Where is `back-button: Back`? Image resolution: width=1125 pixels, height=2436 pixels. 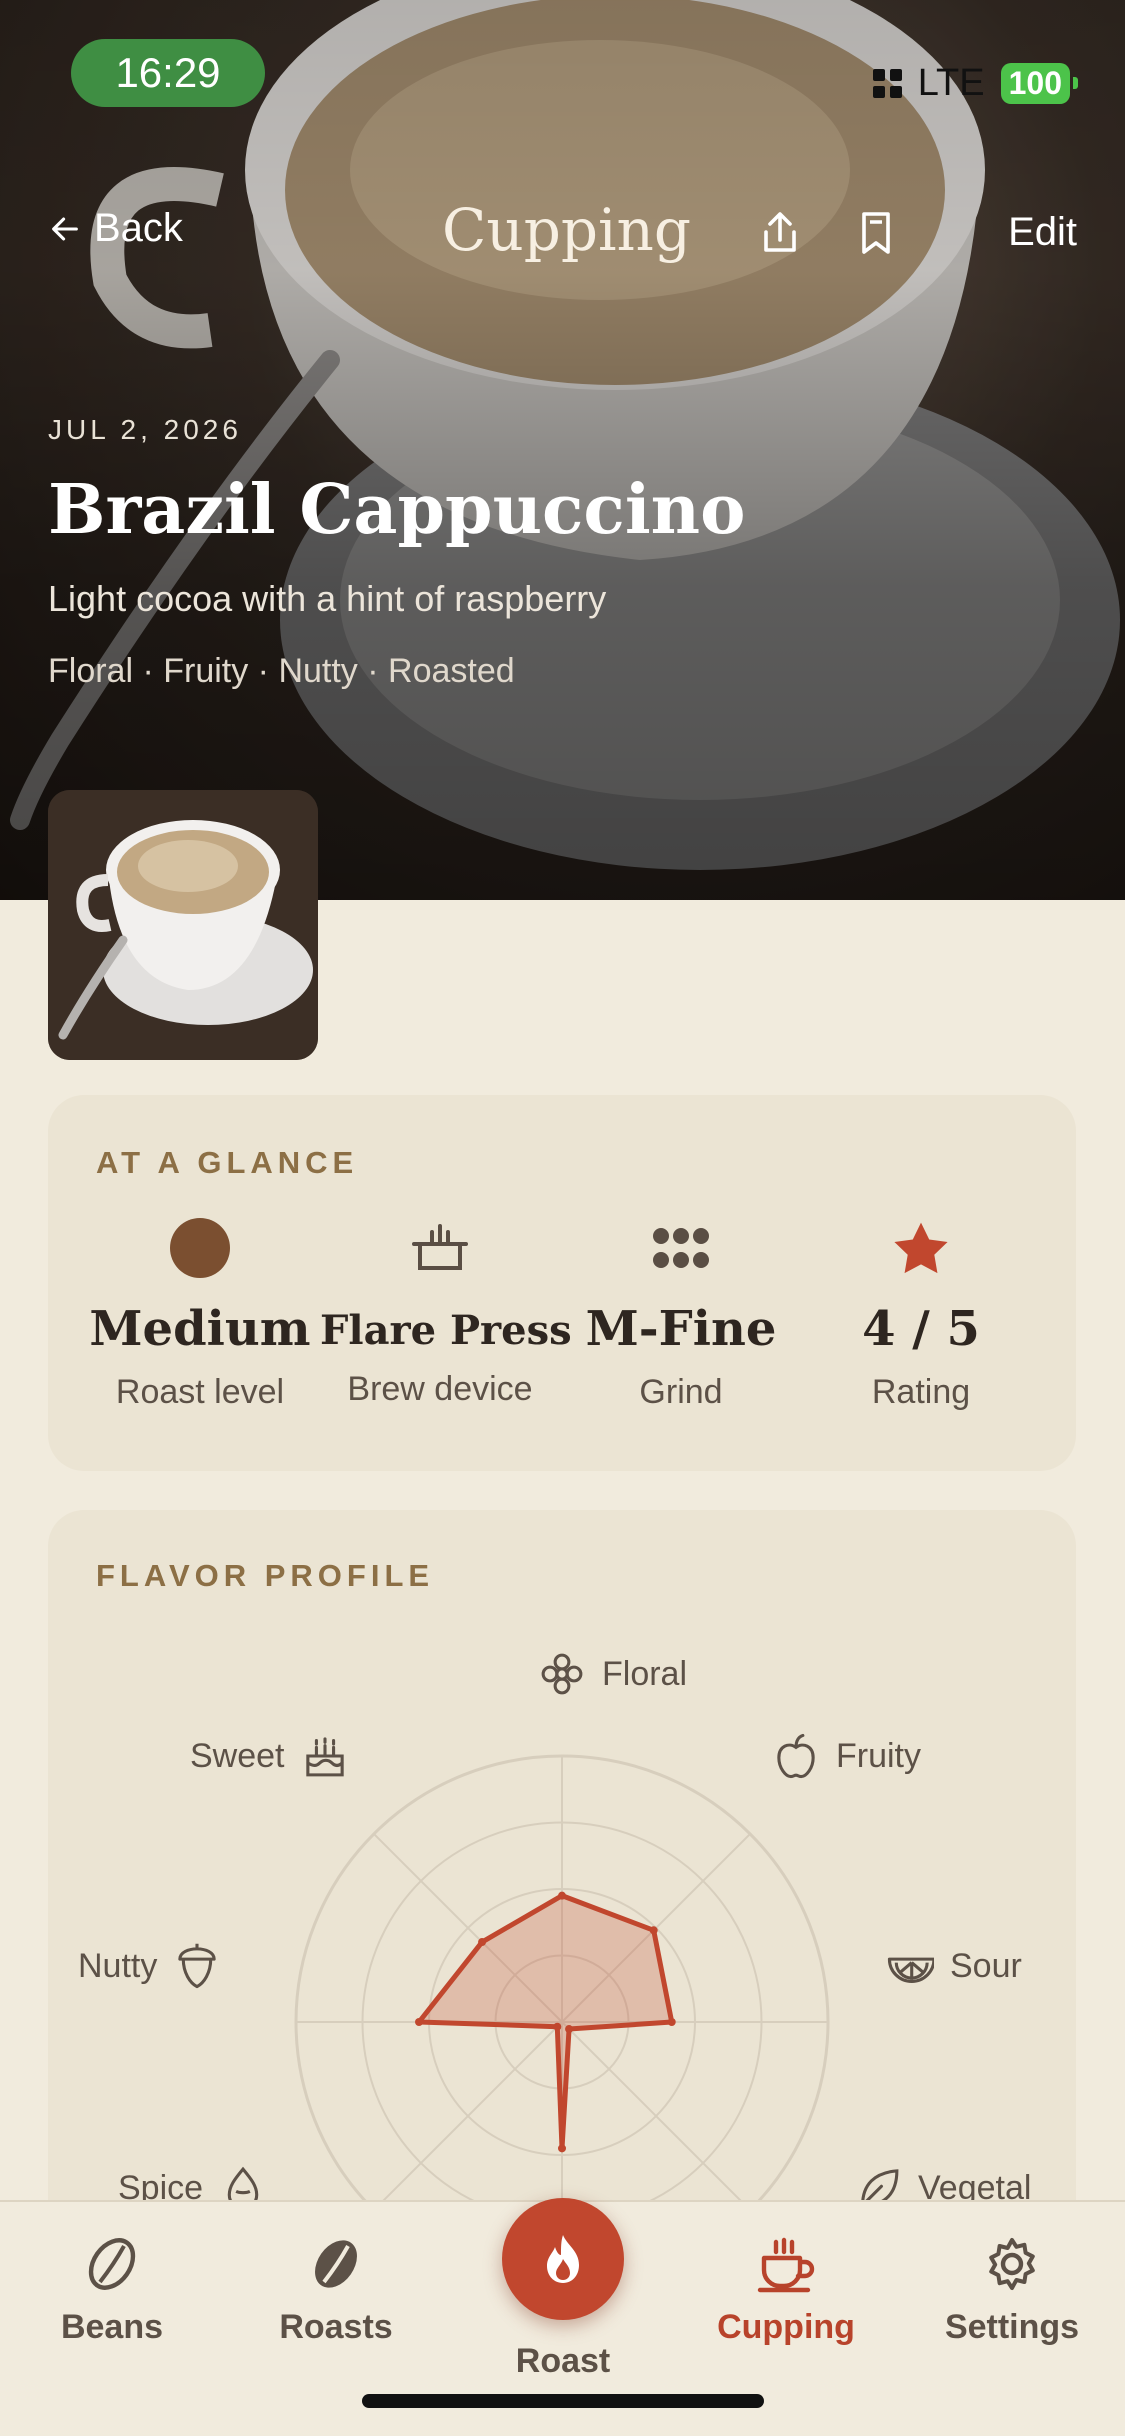
back-button: Back is located at coordinates (115, 228).